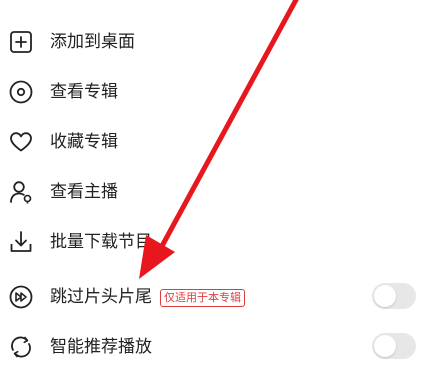  I want to click on menu-item-label: 跳过片头片尾, so click(101, 297).